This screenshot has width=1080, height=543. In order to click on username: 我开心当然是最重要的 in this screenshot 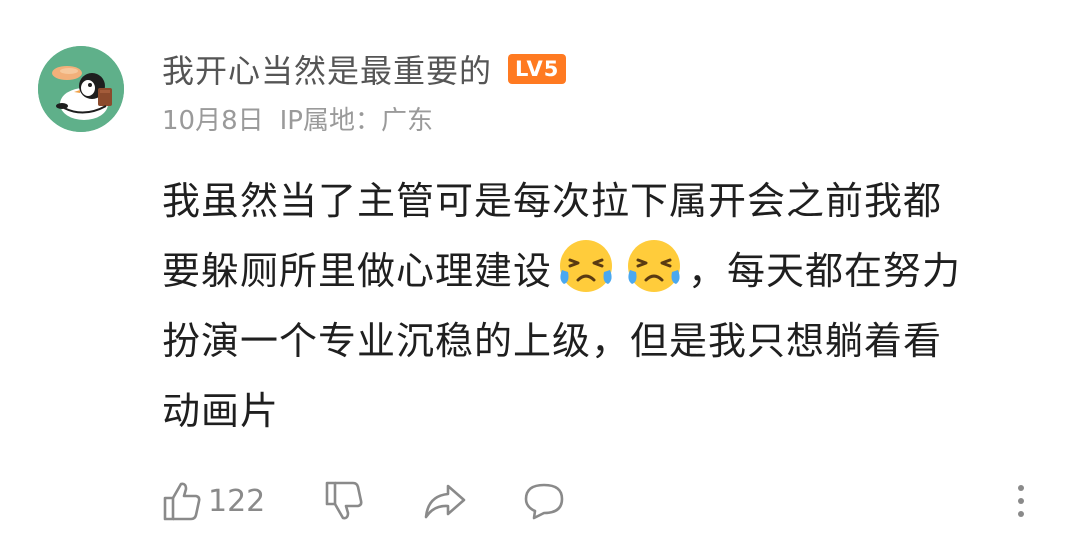, I will do `click(327, 69)`.